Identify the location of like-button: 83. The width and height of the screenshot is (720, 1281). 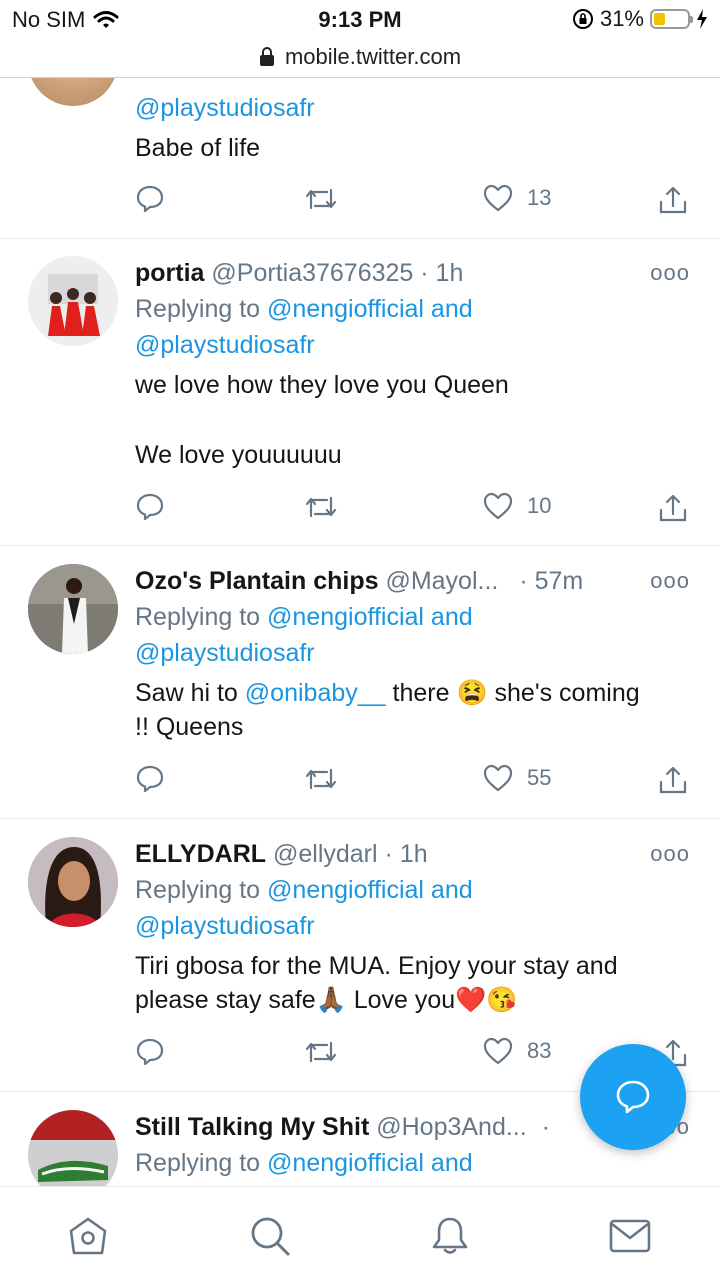
(517, 1051).